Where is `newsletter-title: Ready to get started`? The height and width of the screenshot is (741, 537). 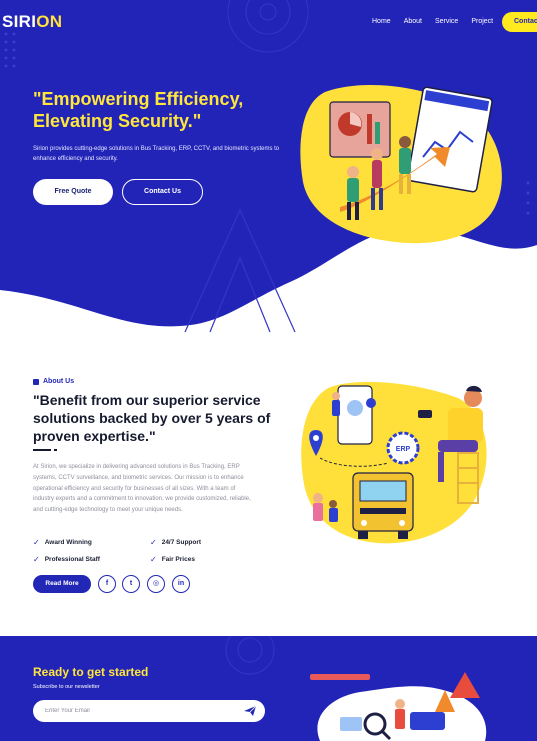
newsletter-title: Ready to get started is located at coordinates (91, 672).